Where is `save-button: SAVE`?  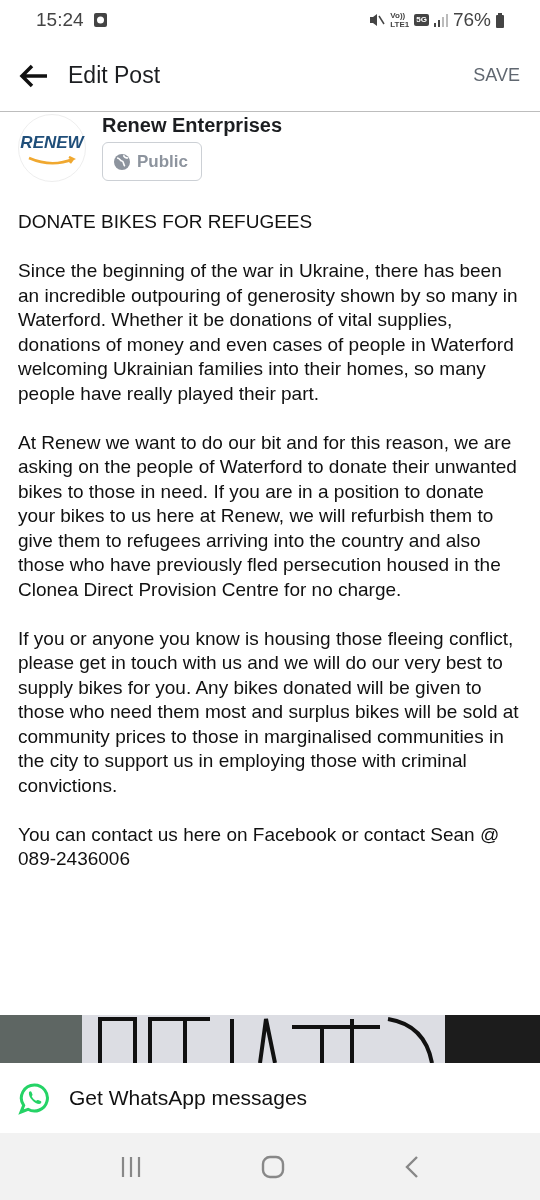
save-button: SAVE is located at coordinates (496, 75).